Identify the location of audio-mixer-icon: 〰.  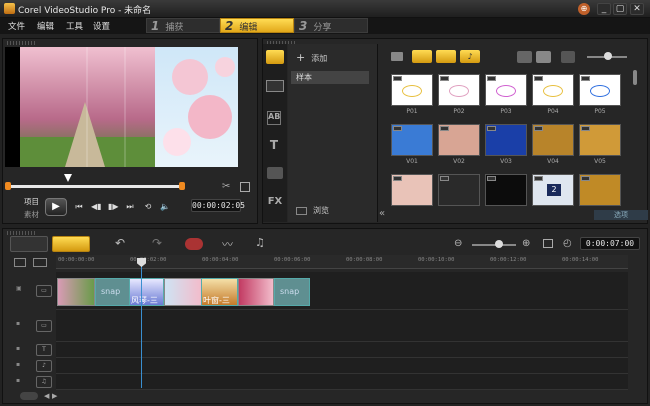
(227, 244).